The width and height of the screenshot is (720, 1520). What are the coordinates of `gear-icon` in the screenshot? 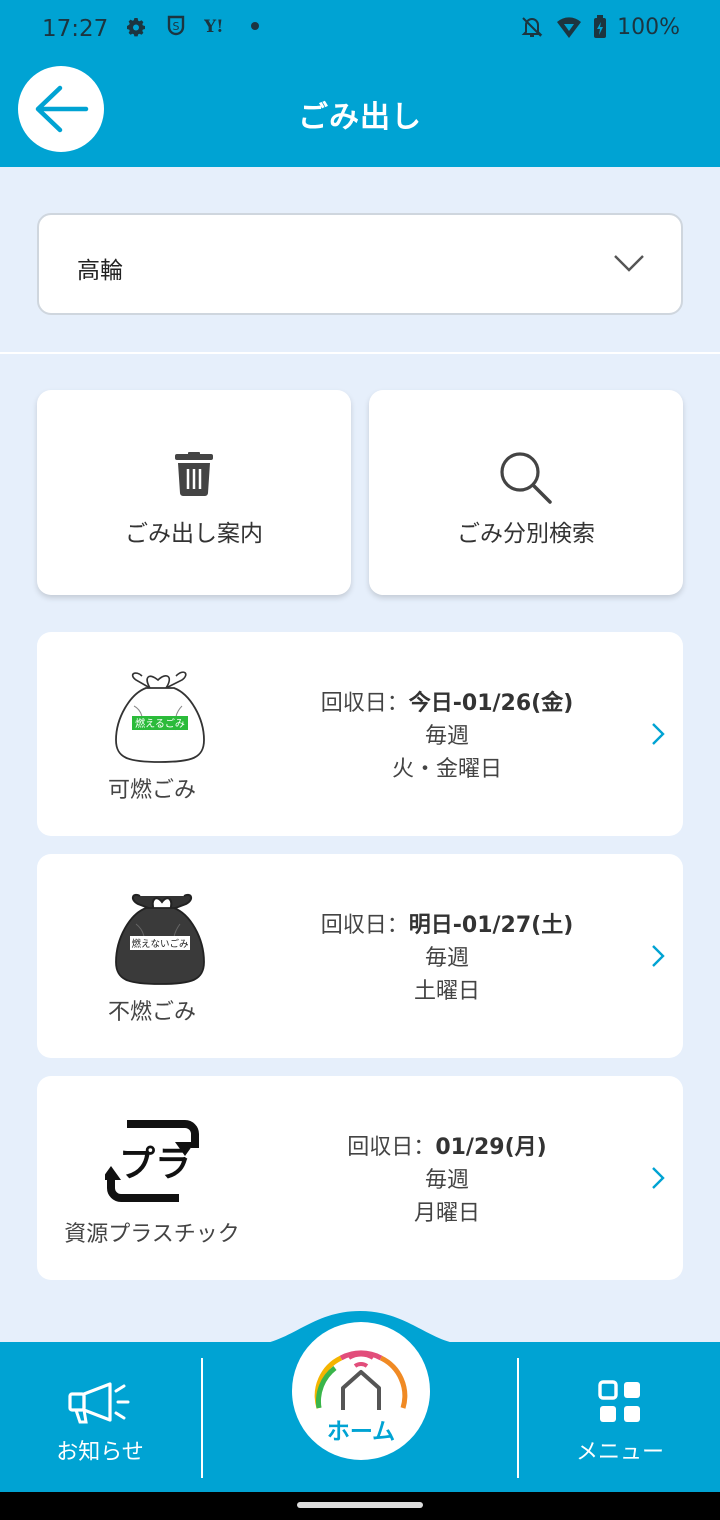 It's located at (136, 27).